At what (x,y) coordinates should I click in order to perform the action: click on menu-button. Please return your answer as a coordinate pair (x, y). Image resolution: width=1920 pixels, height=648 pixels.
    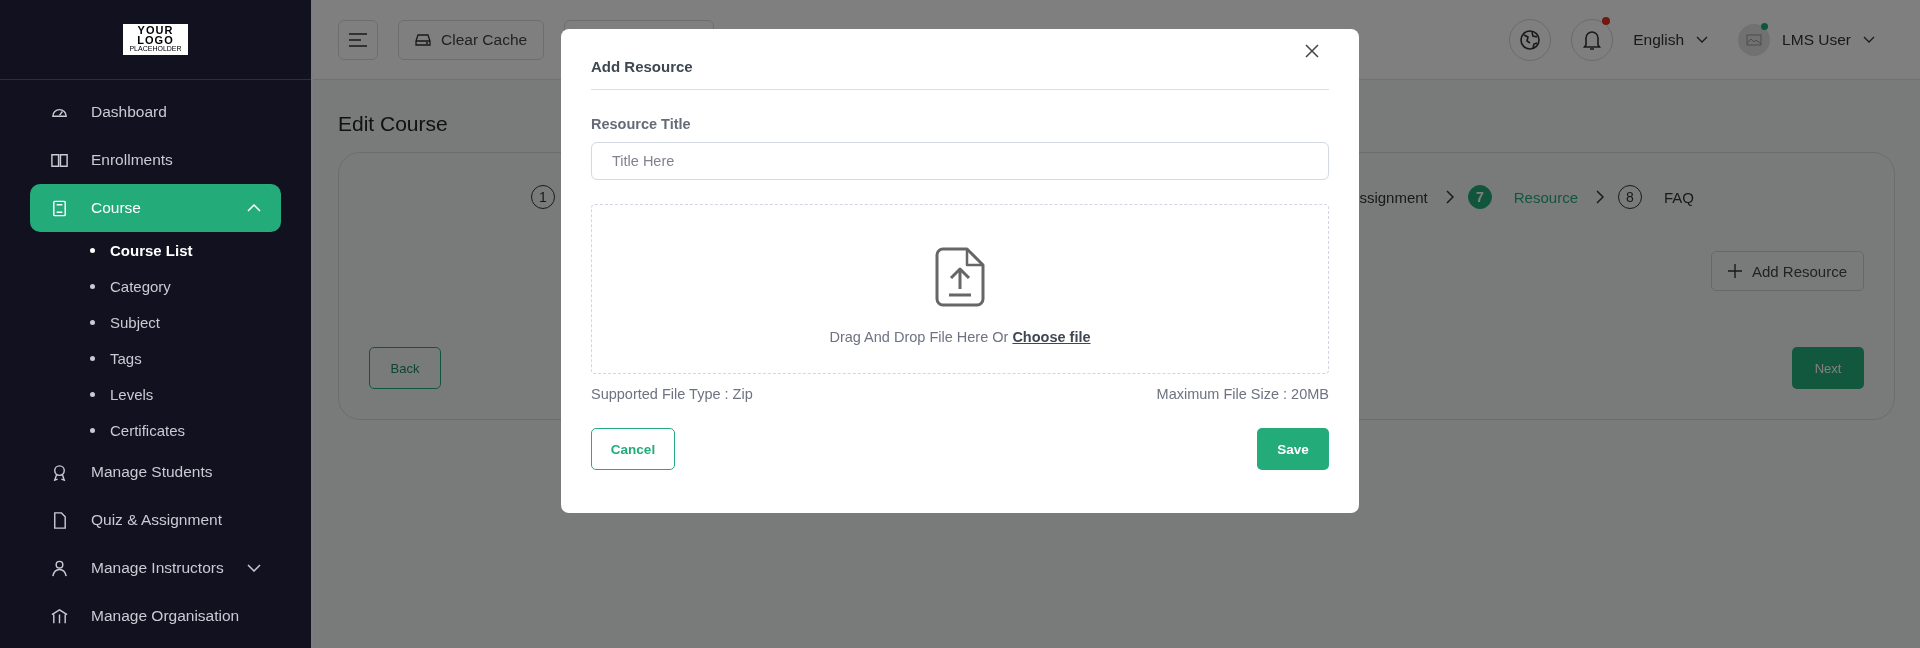
    Looking at the image, I should click on (358, 39).